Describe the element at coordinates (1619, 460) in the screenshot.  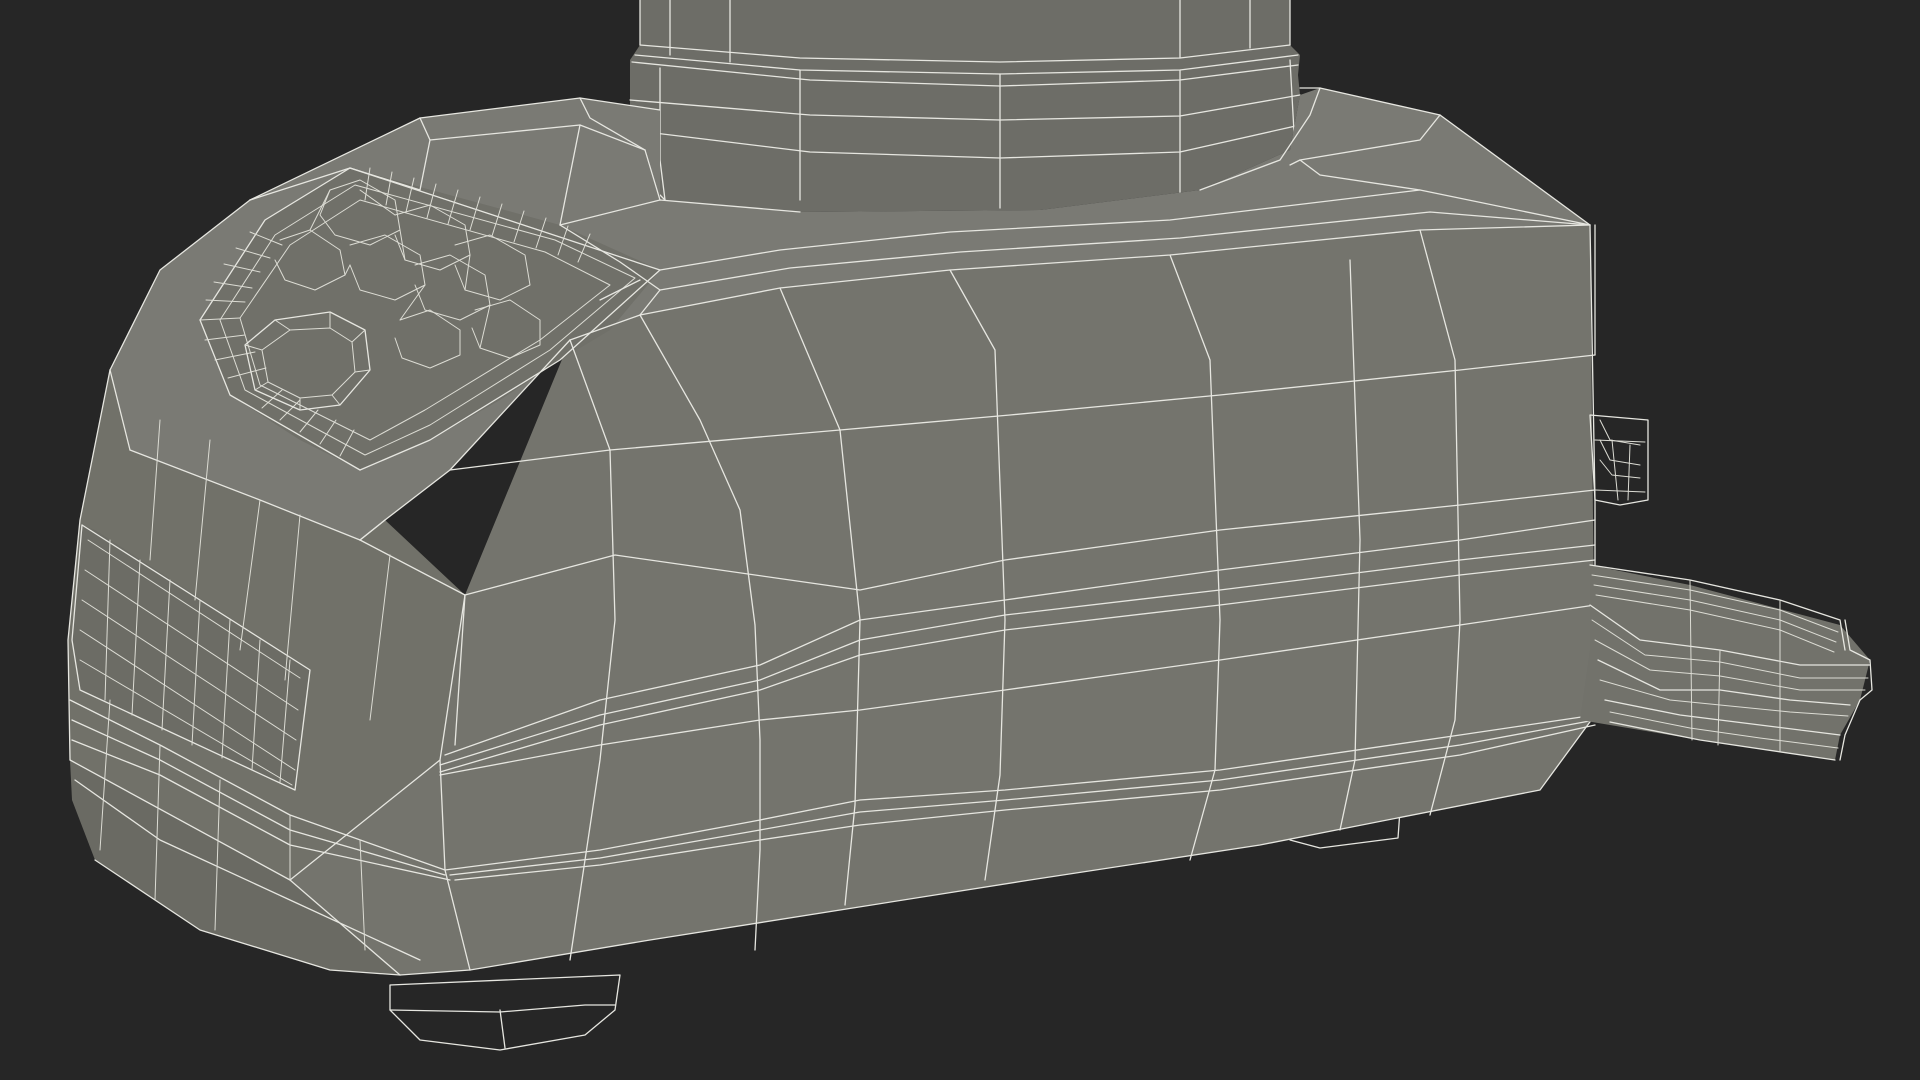
I see `rear-cord-clip` at that location.